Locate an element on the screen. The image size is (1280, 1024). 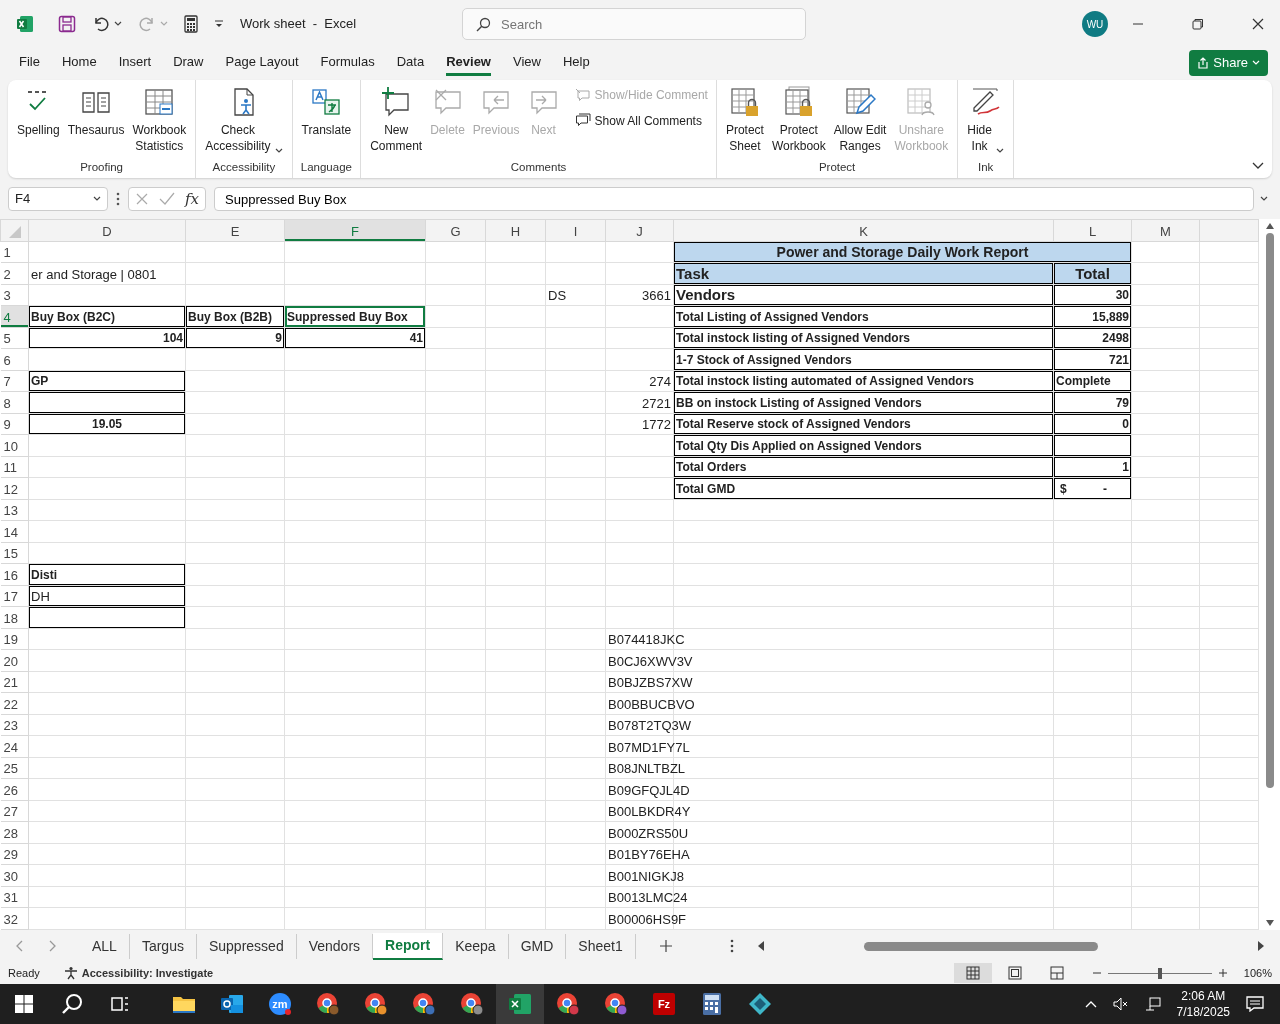
row-header: 8 is located at coordinates (14, 402).